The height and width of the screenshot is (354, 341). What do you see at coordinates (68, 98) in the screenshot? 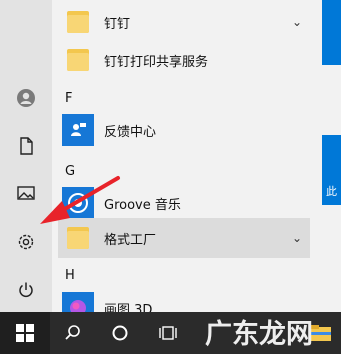
I see `section-letter-f: F` at bounding box center [68, 98].